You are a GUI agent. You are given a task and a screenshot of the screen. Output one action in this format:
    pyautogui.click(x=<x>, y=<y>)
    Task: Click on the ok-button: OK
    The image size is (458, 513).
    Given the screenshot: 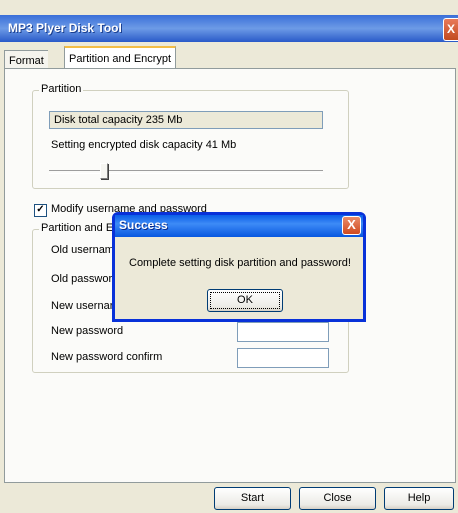 What is the action you would take?
    pyautogui.click(x=245, y=300)
    